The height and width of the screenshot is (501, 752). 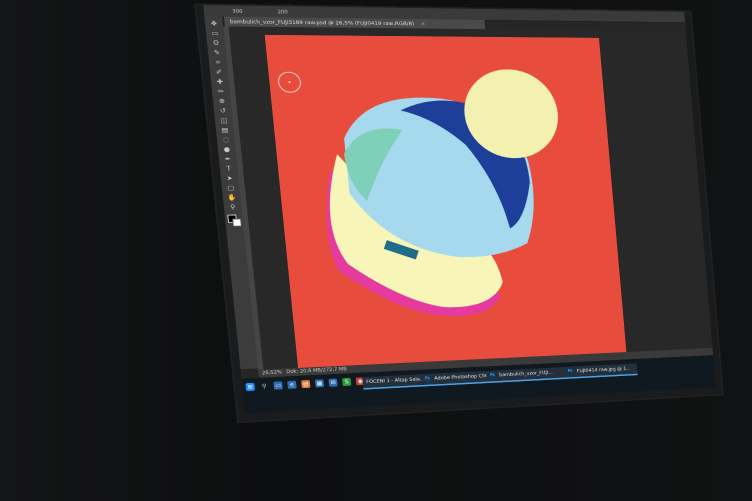 I want to click on brush-icon: ✏, so click(x=221, y=92).